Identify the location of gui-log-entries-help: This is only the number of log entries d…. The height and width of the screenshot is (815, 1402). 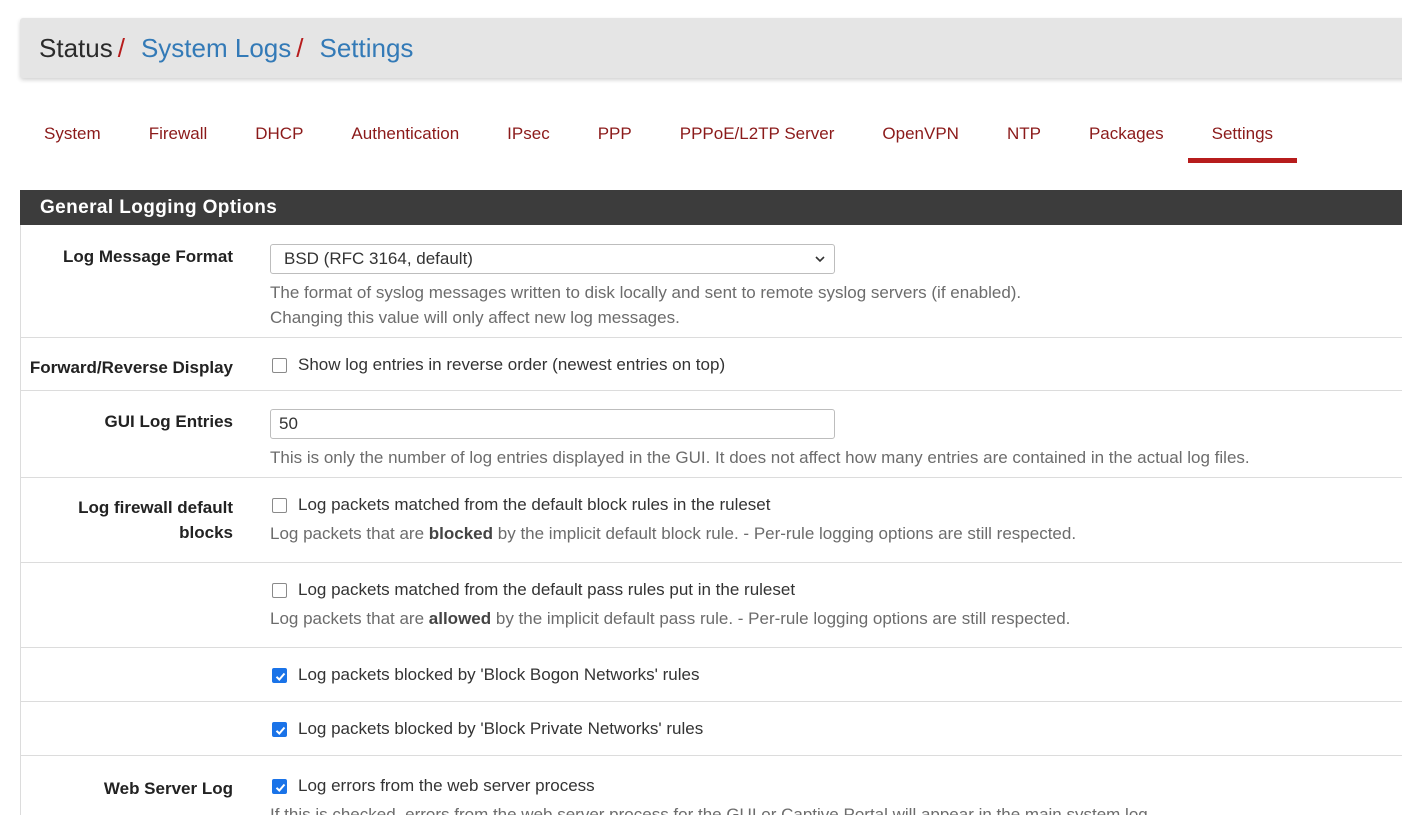
(760, 457).